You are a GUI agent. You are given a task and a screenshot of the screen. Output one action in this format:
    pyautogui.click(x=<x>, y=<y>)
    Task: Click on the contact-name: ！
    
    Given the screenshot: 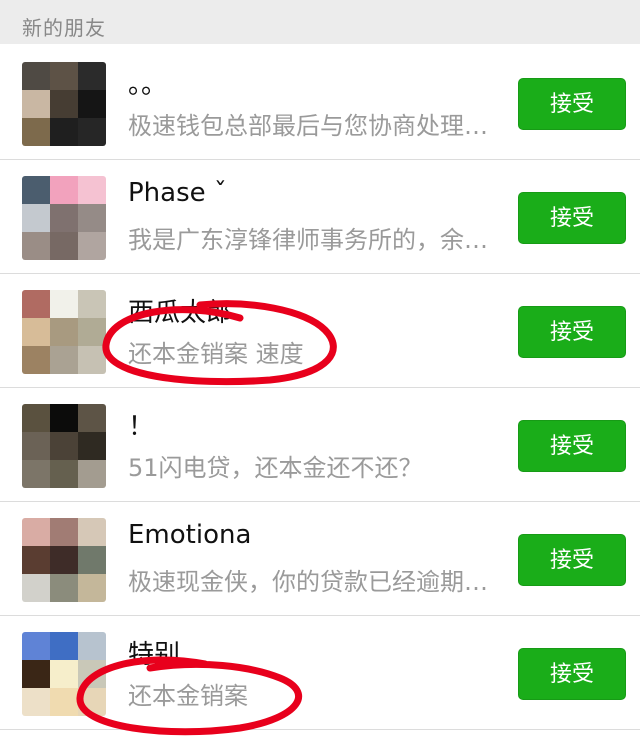 What is the action you would take?
    pyautogui.click(x=141, y=427)
    